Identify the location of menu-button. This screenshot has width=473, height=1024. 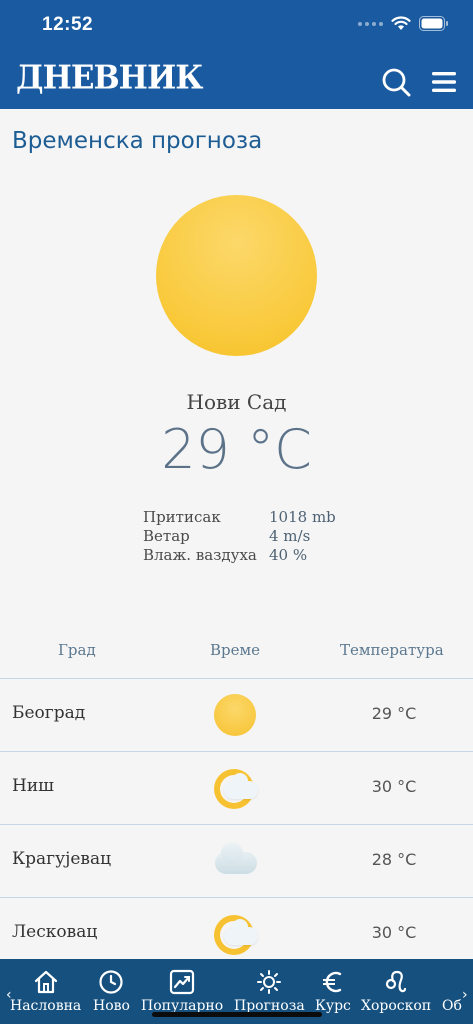
(444, 82).